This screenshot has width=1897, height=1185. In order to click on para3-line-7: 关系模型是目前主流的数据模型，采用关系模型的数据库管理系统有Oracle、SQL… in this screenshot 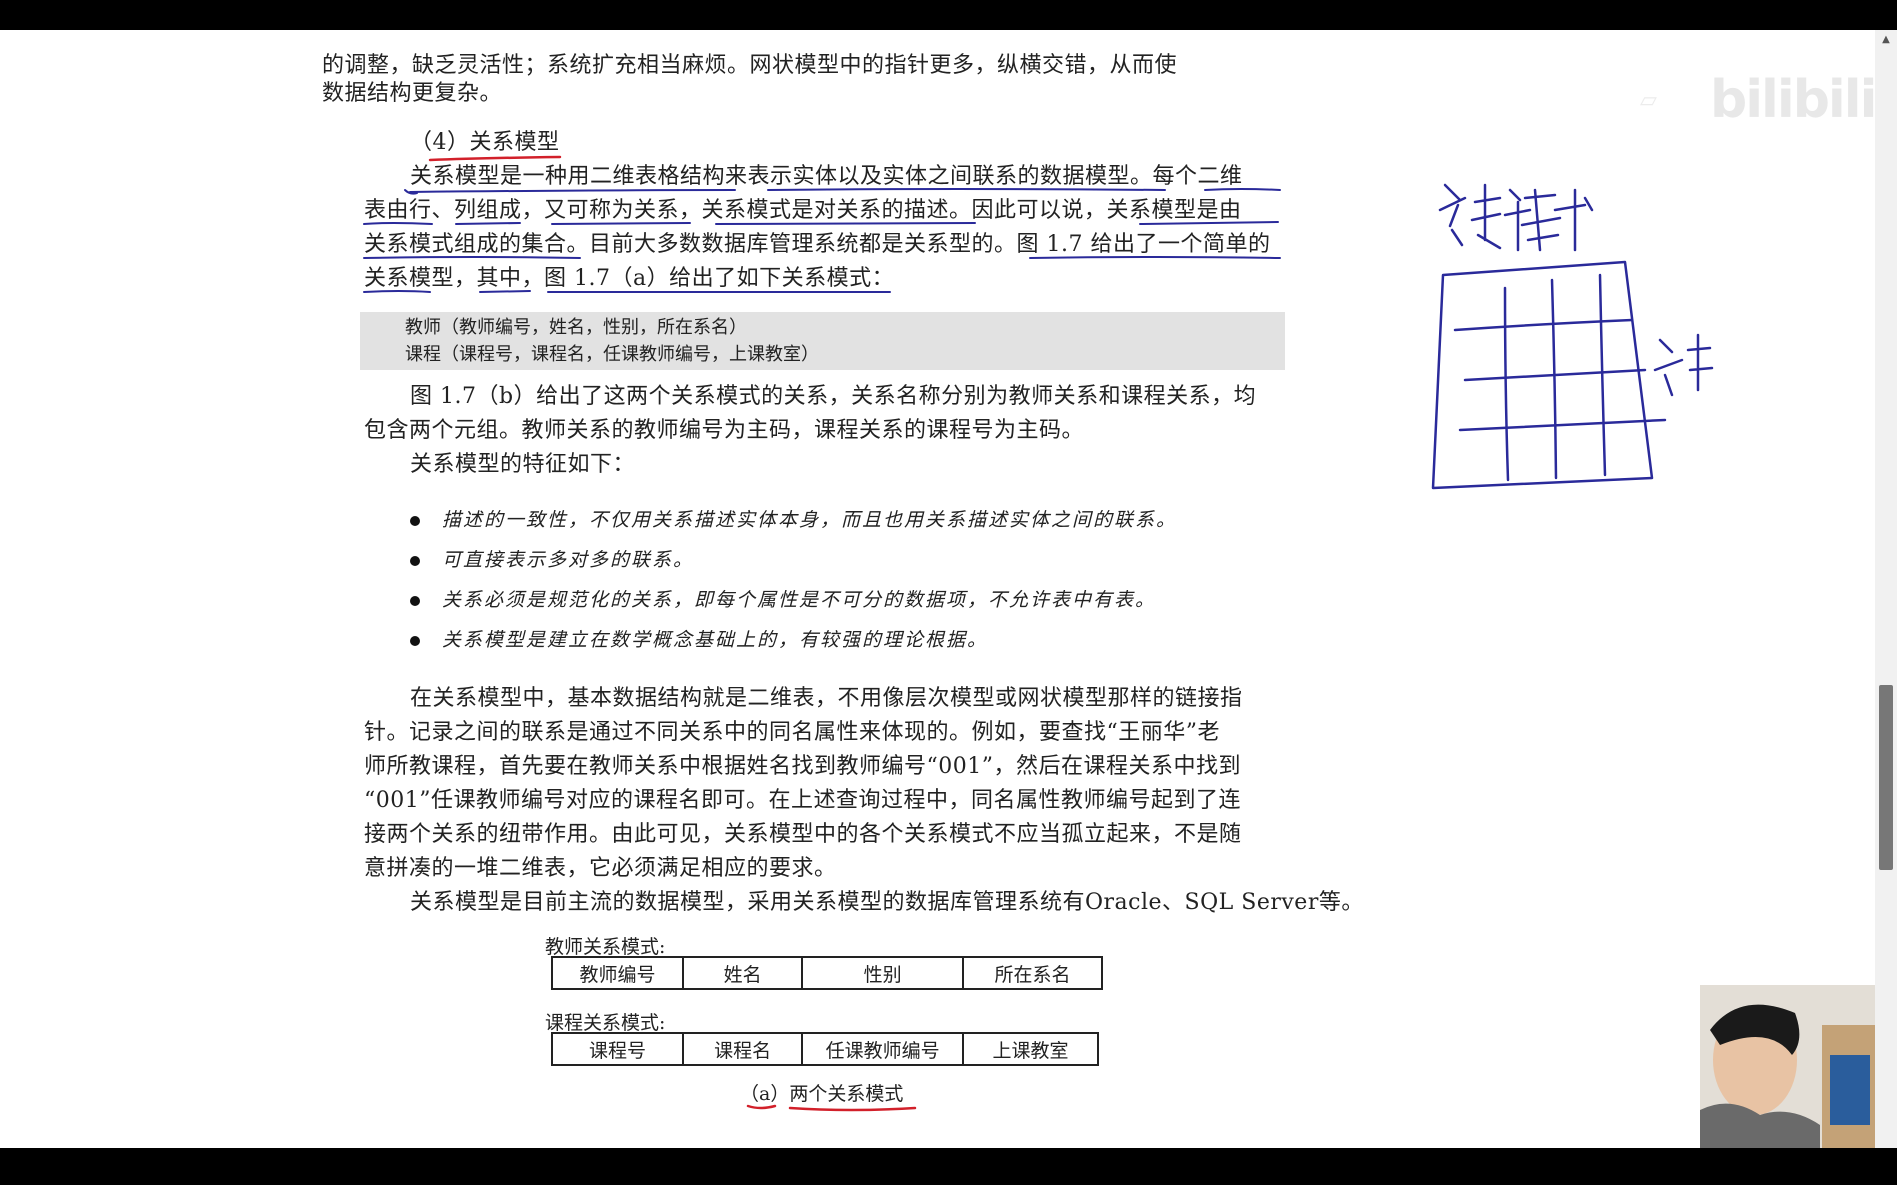, I will do `click(887, 902)`.